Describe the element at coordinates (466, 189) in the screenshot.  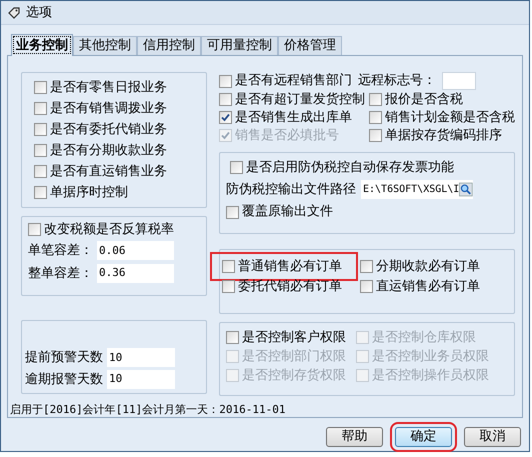
I see `search-icon` at that location.